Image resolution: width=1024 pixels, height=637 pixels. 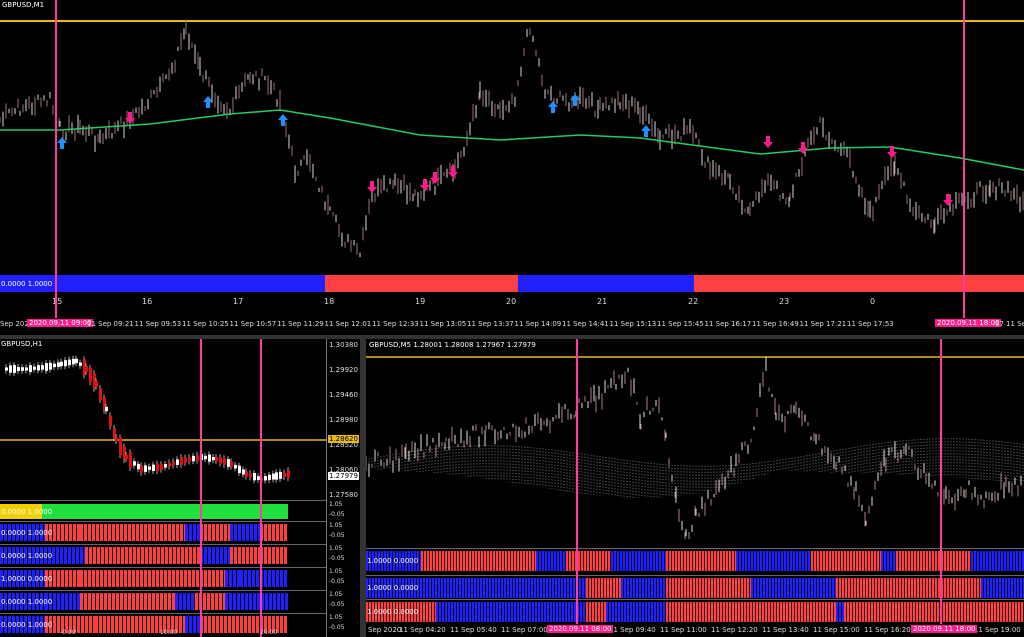 I want to click on time-label: 11 Sep 11:29, so click(x=300, y=324).